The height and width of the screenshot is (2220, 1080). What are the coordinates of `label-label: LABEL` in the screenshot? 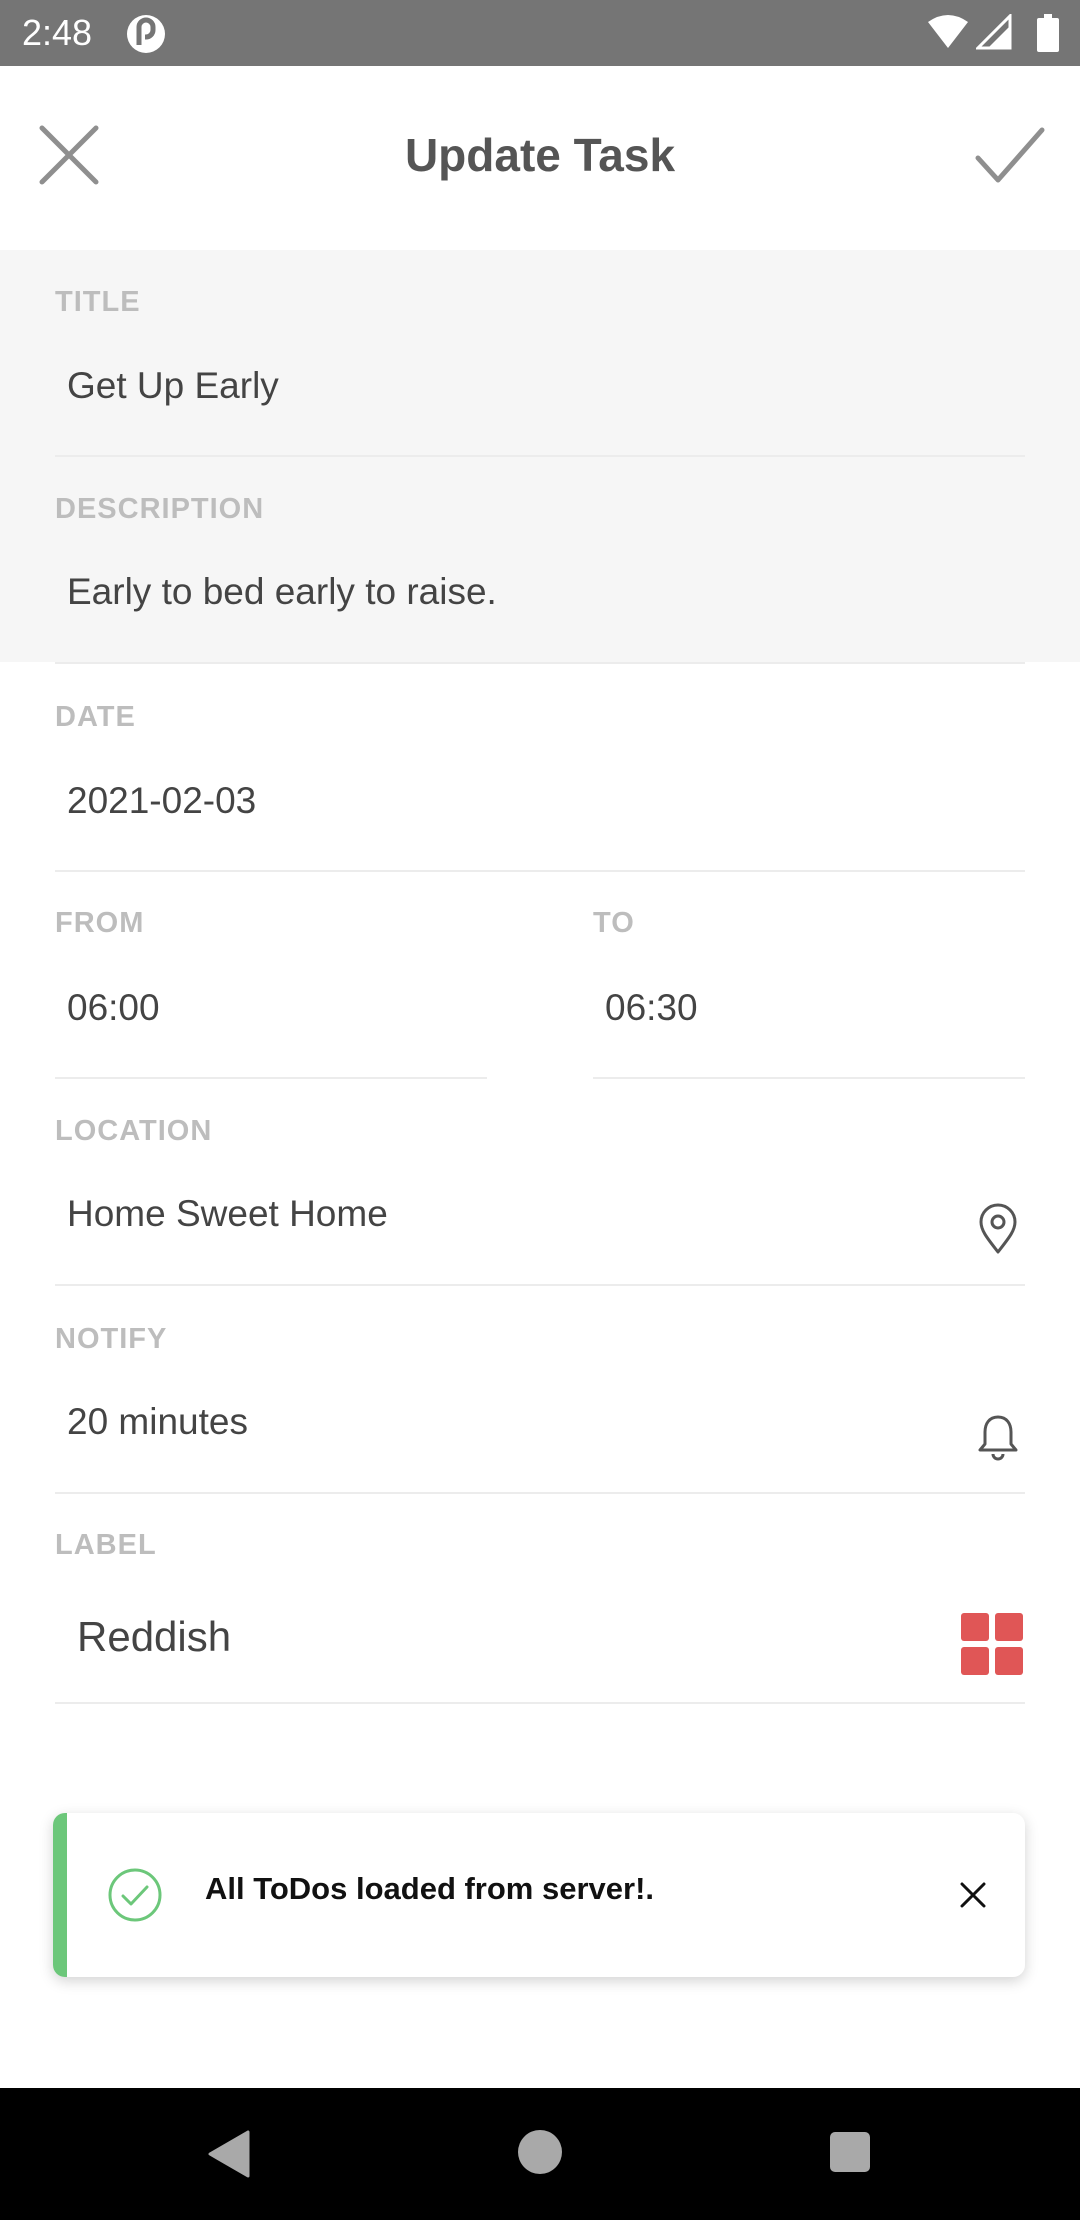 It's located at (106, 1545).